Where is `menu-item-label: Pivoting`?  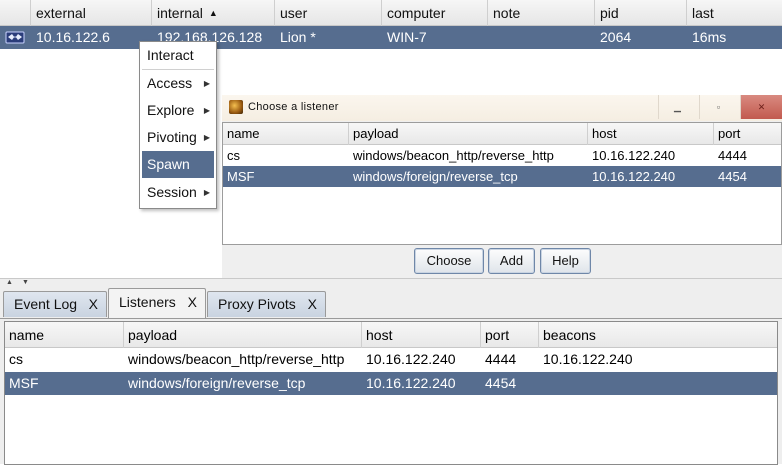
menu-item-label: Pivoting is located at coordinates (172, 137).